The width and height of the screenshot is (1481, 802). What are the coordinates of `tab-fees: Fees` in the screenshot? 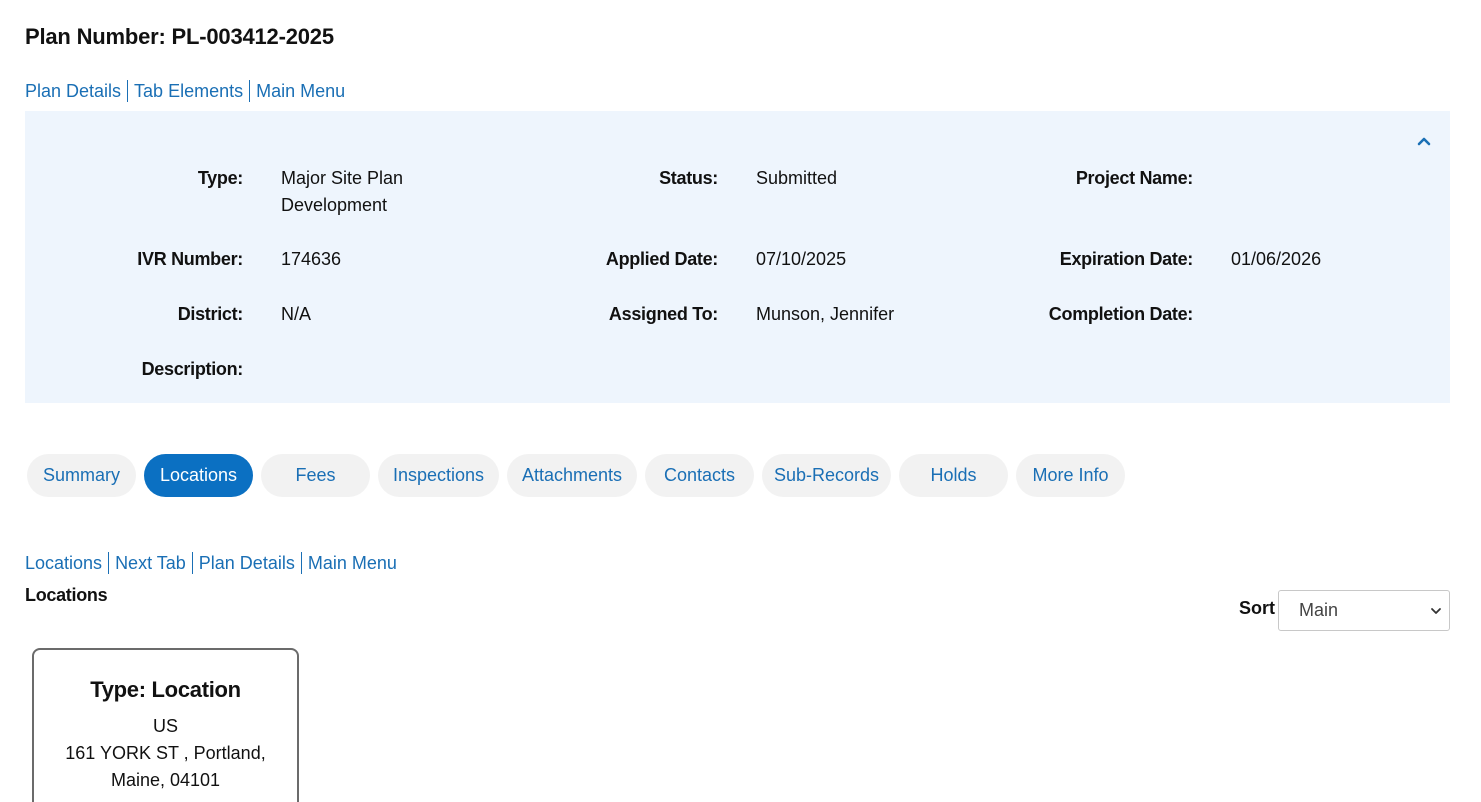 It's located at (315, 475).